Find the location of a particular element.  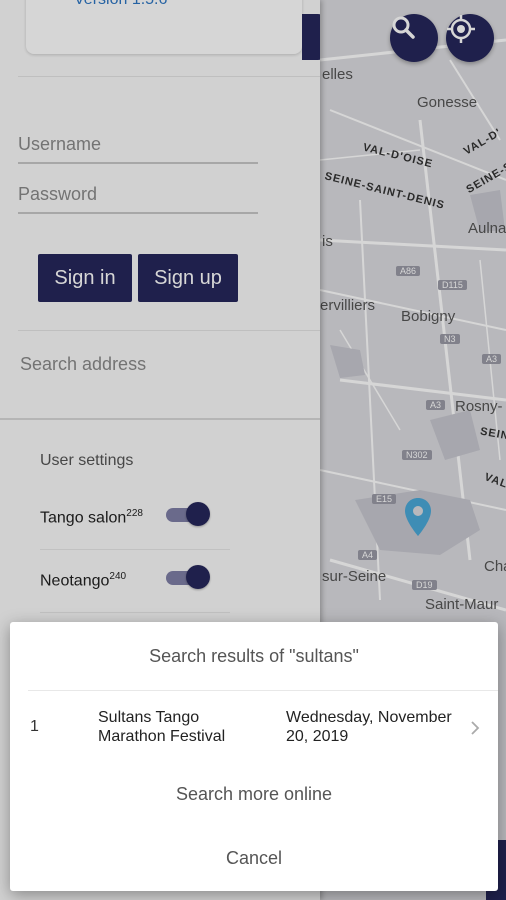

chevron-right-icon is located at coordinates (475, 728).